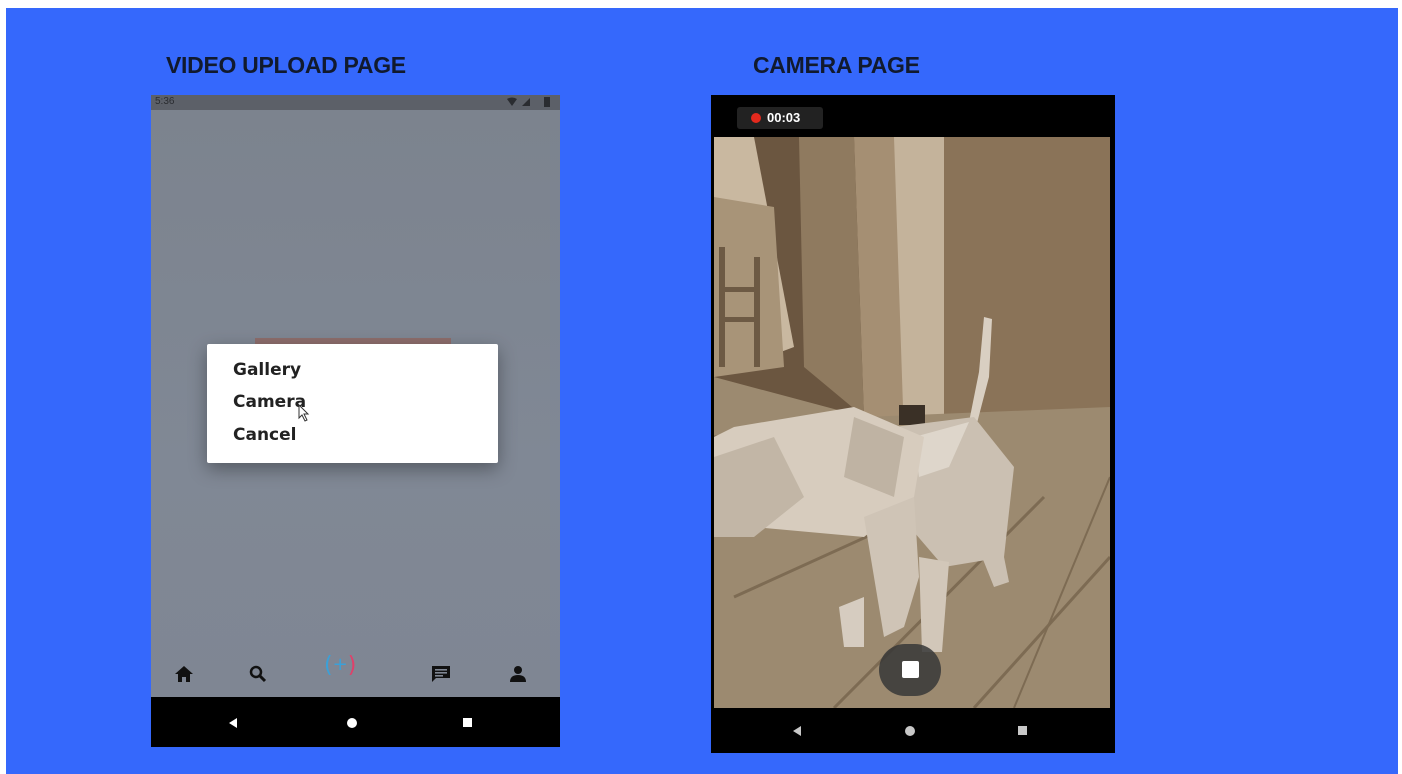 The image size is (1402, 774). Describe the element at coordinates (355, 102) in the screenshot. I see `status-bar: 5:36` at that location.